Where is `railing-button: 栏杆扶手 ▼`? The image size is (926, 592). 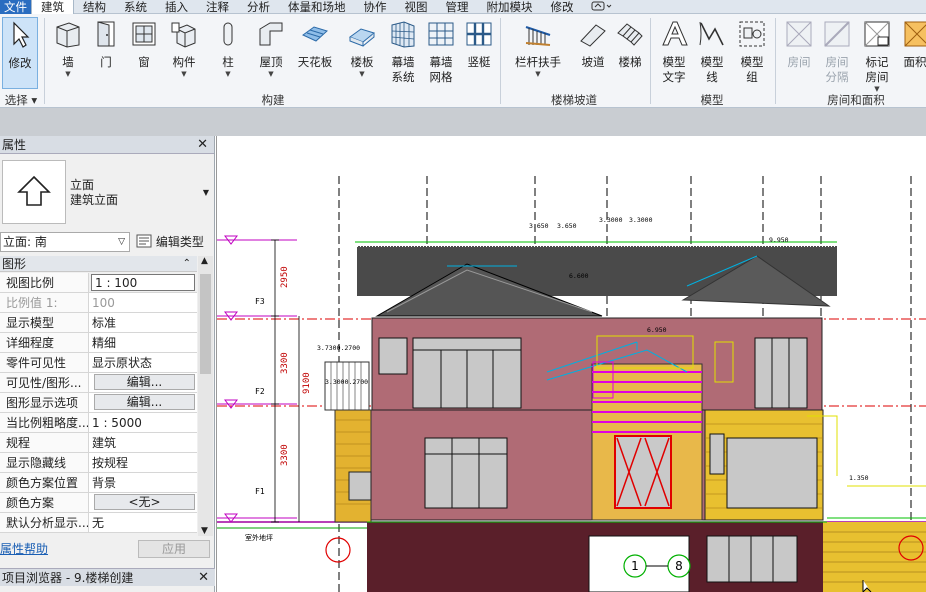
railing-button: 栏杆扶手 ▼ is located at coordinates (538, 53).